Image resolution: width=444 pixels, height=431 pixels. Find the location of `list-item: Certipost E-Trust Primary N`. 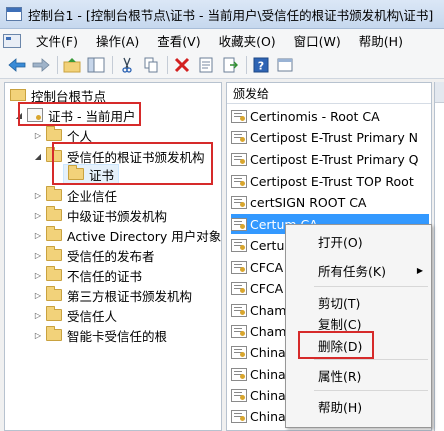

list-item: Certipost E-Trust Primary N is located at coordinates (324, 137).